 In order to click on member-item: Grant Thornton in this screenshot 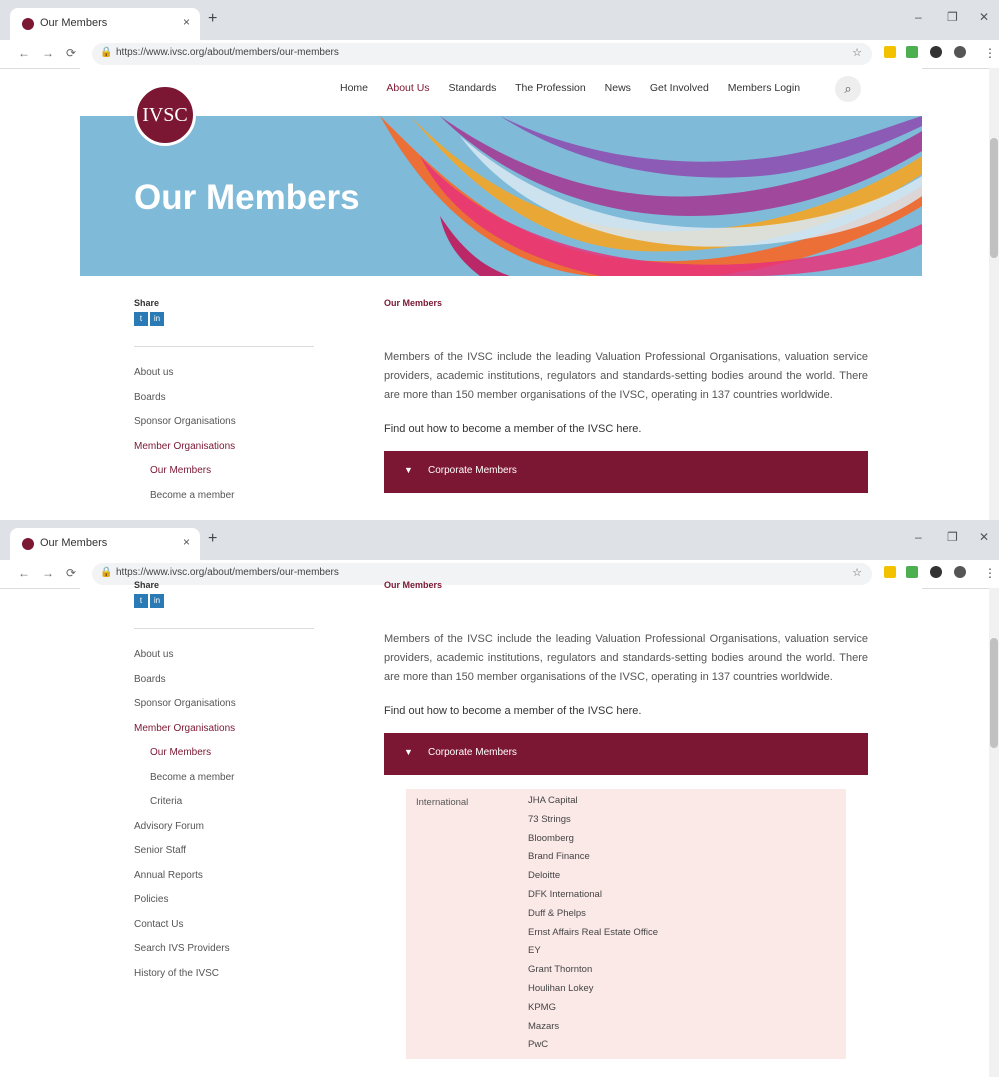, I will do `click(560, 970)`.